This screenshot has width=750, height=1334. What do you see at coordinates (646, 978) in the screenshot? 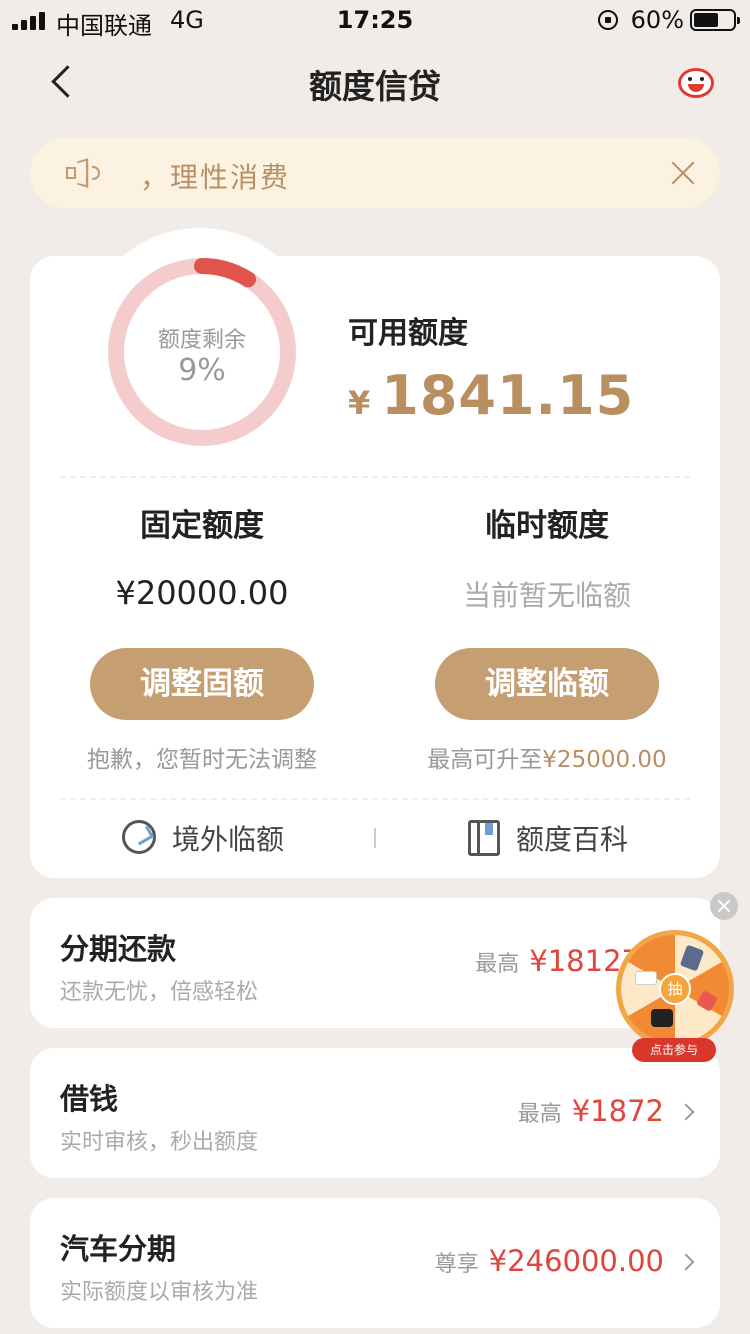
I see `device-prize-icon` at bounding box center [646, 978].